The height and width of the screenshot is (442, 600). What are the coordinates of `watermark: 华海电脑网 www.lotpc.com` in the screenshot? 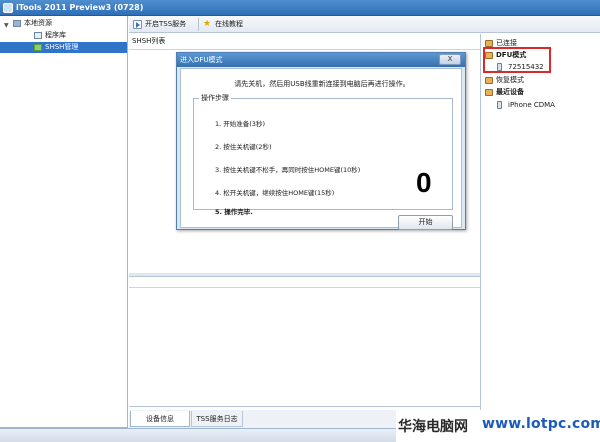 It's located at (498, 426).